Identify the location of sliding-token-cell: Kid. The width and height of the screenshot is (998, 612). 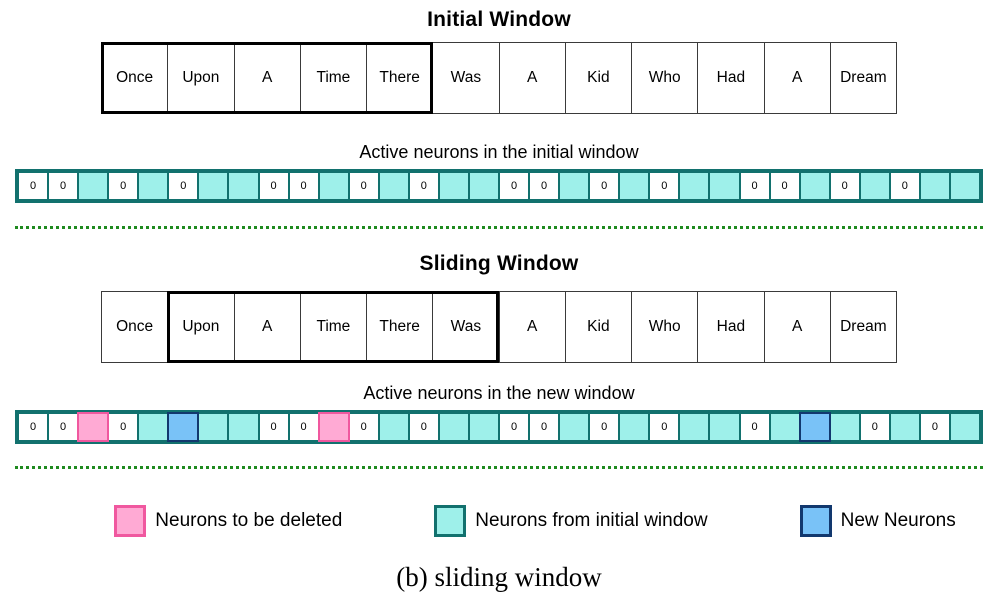
(598, 327).